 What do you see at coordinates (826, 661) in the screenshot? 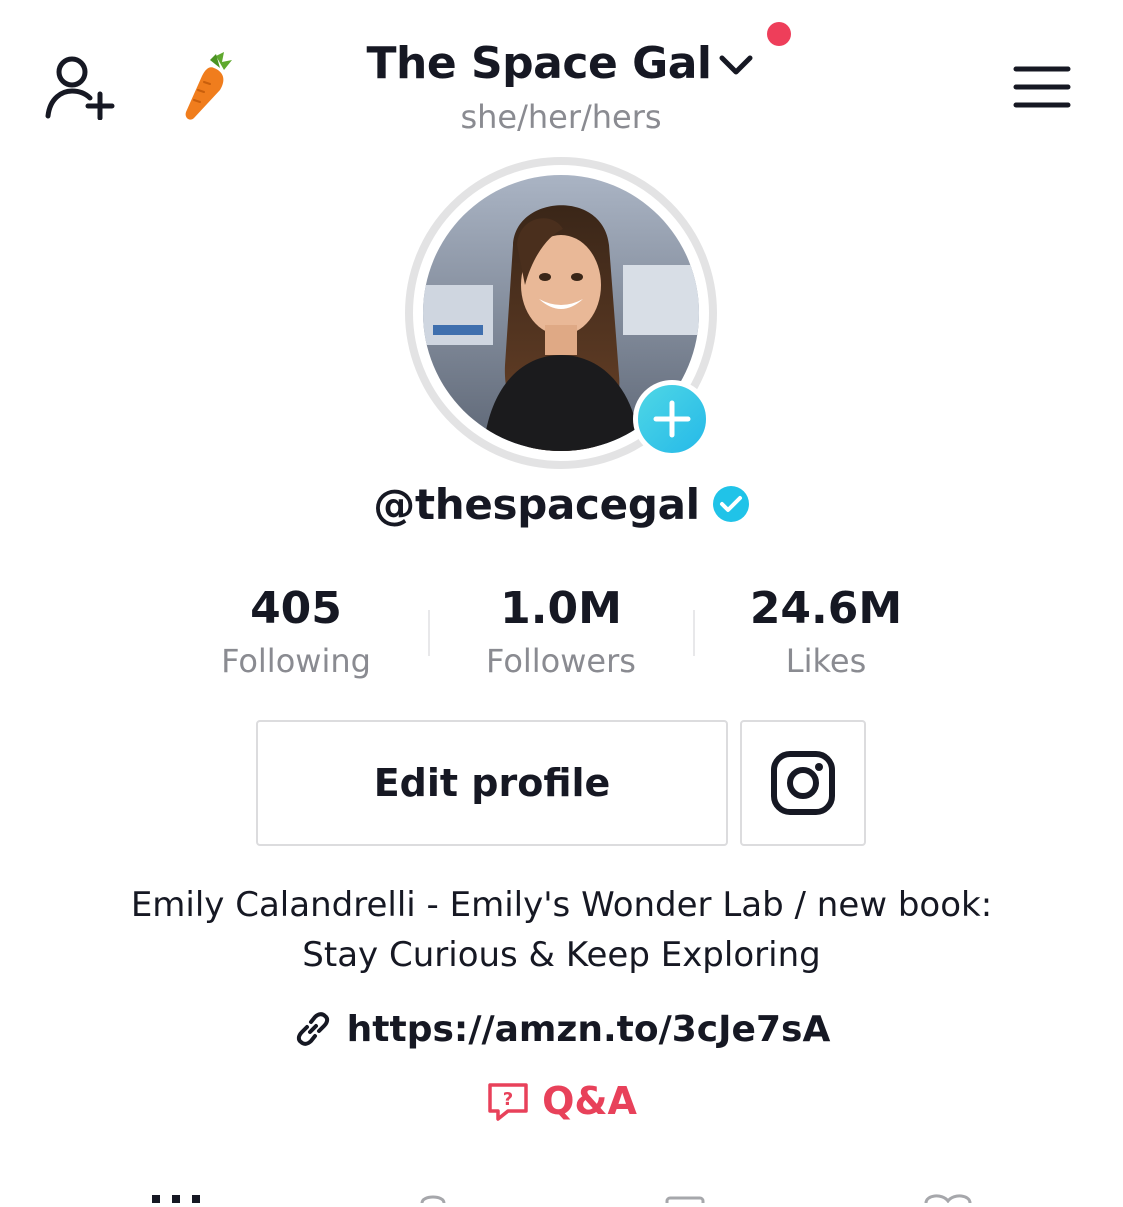
I see `stat-label: Likes` at bounding box center [826, 661].